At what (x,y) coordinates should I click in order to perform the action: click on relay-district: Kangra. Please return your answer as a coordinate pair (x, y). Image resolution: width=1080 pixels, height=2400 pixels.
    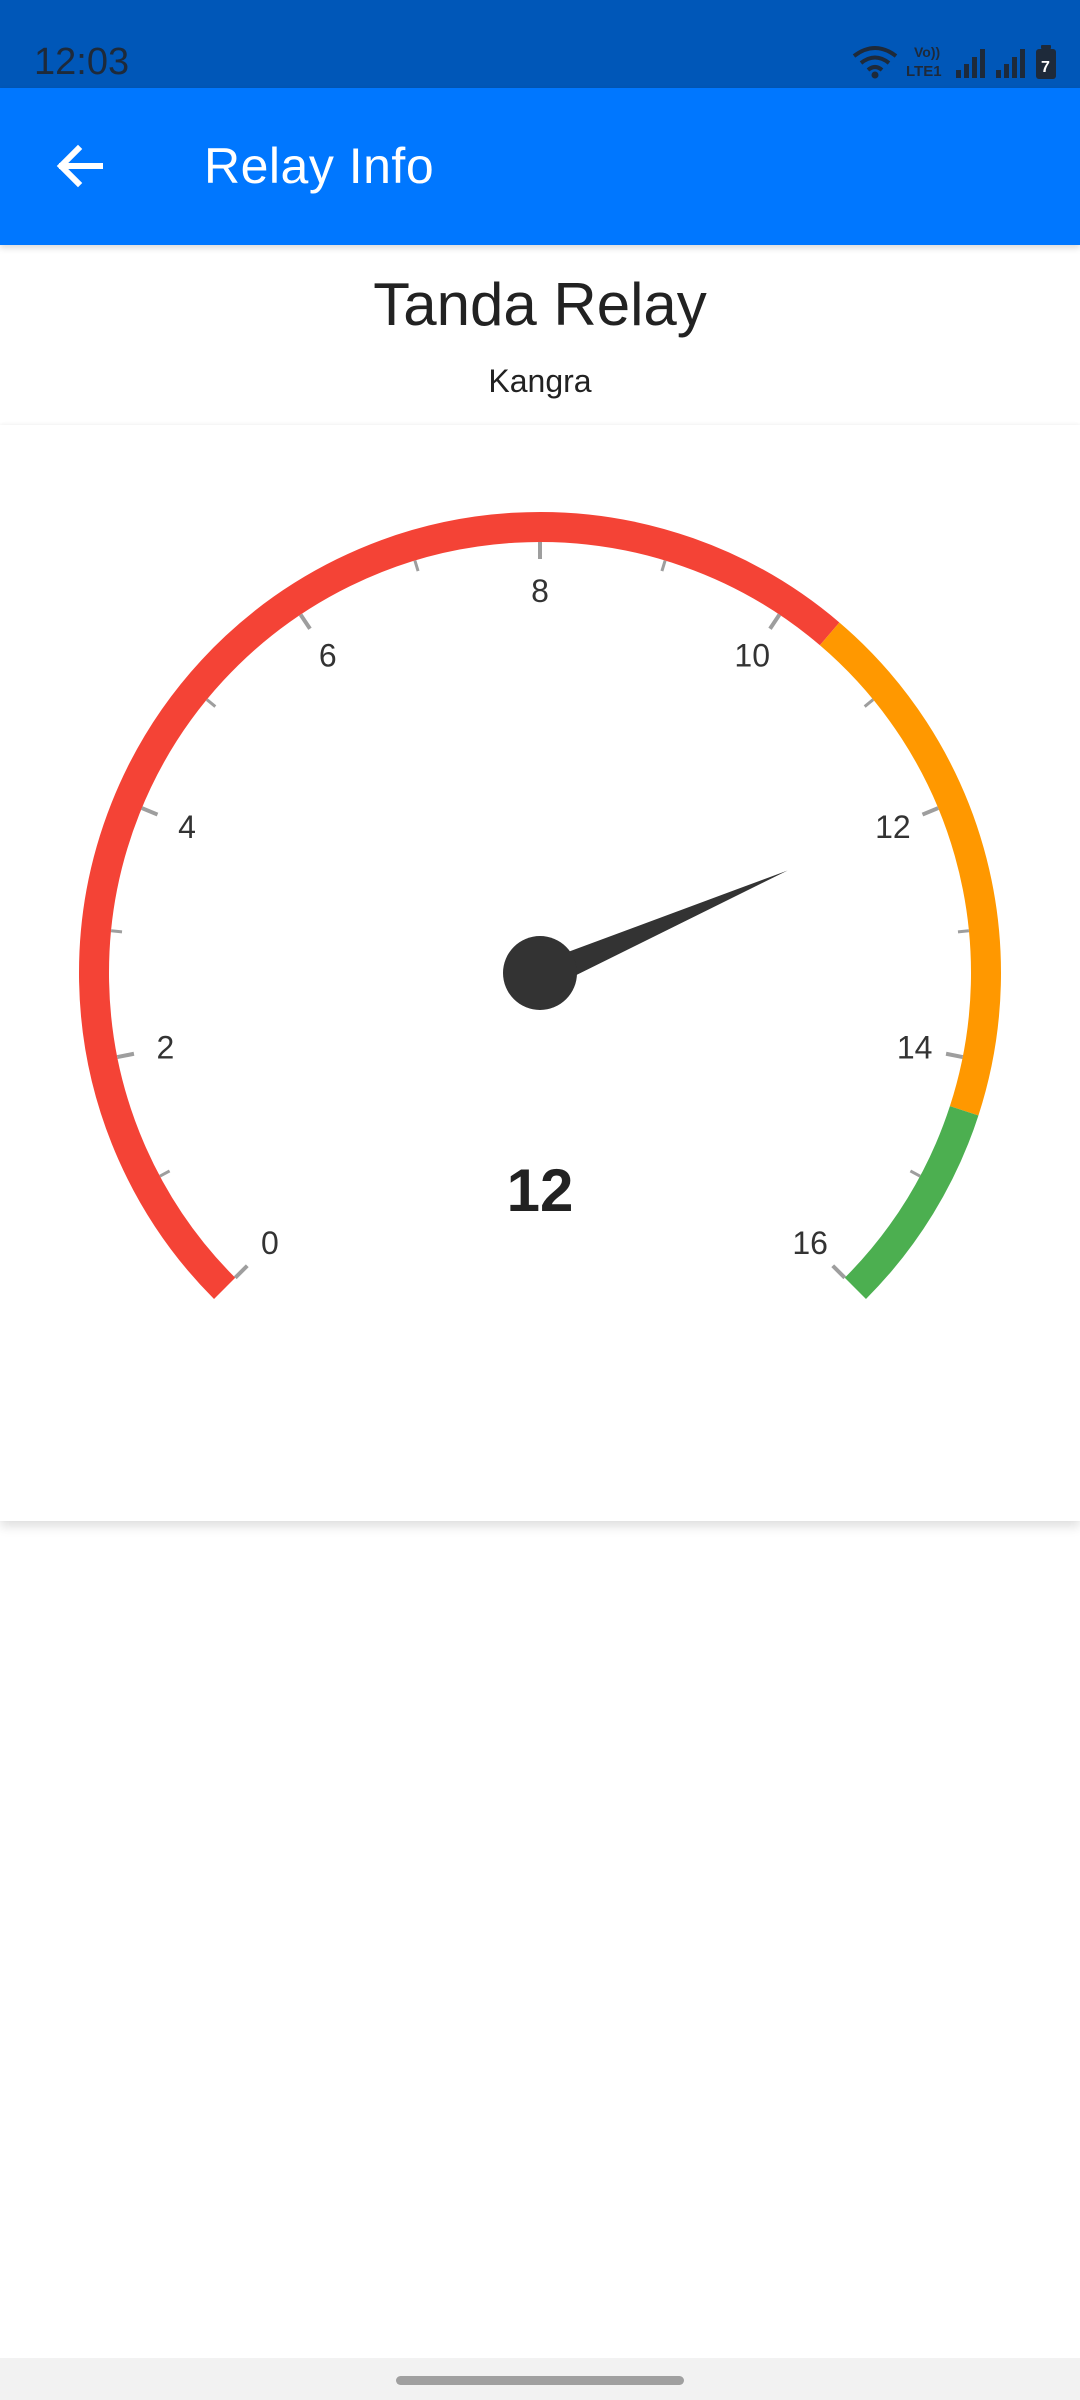
    Looking at the image, I should click on (540, 381).